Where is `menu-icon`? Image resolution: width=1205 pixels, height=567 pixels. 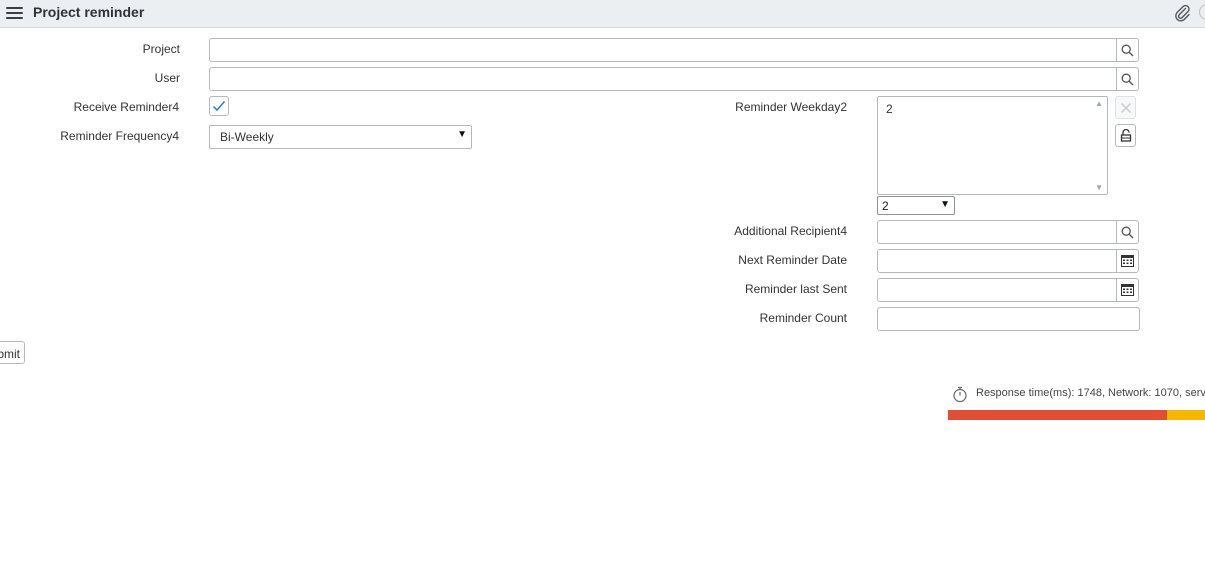
menu-icon is located at coordinates (14, 13).